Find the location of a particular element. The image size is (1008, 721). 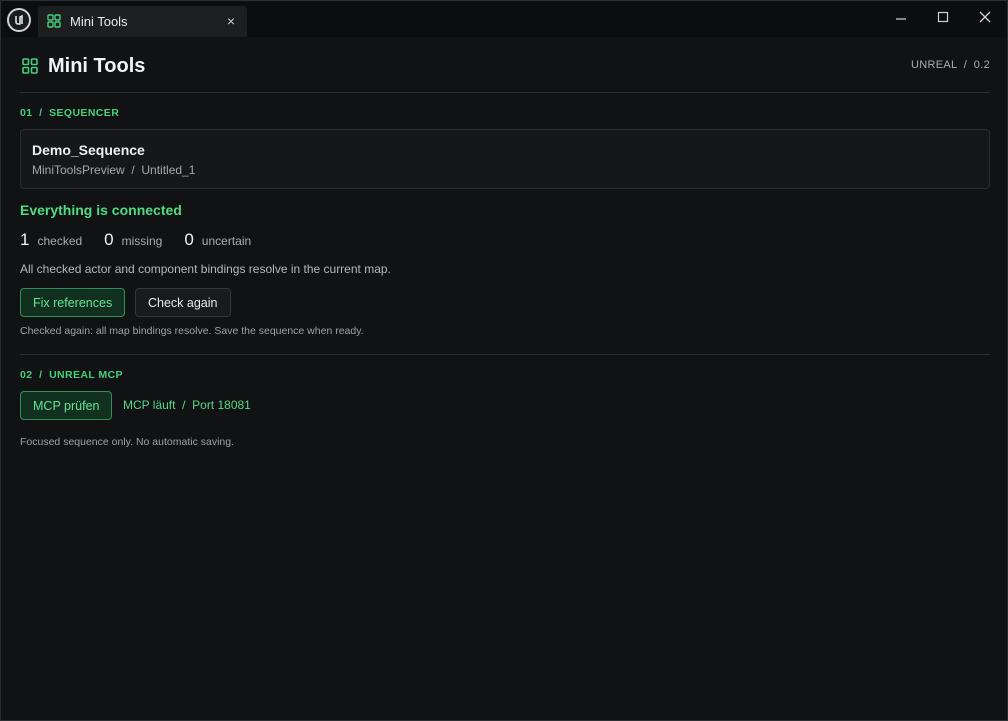

section-label-mcp: 02 / UNREAL MCP is located at coordinates (71, 375).